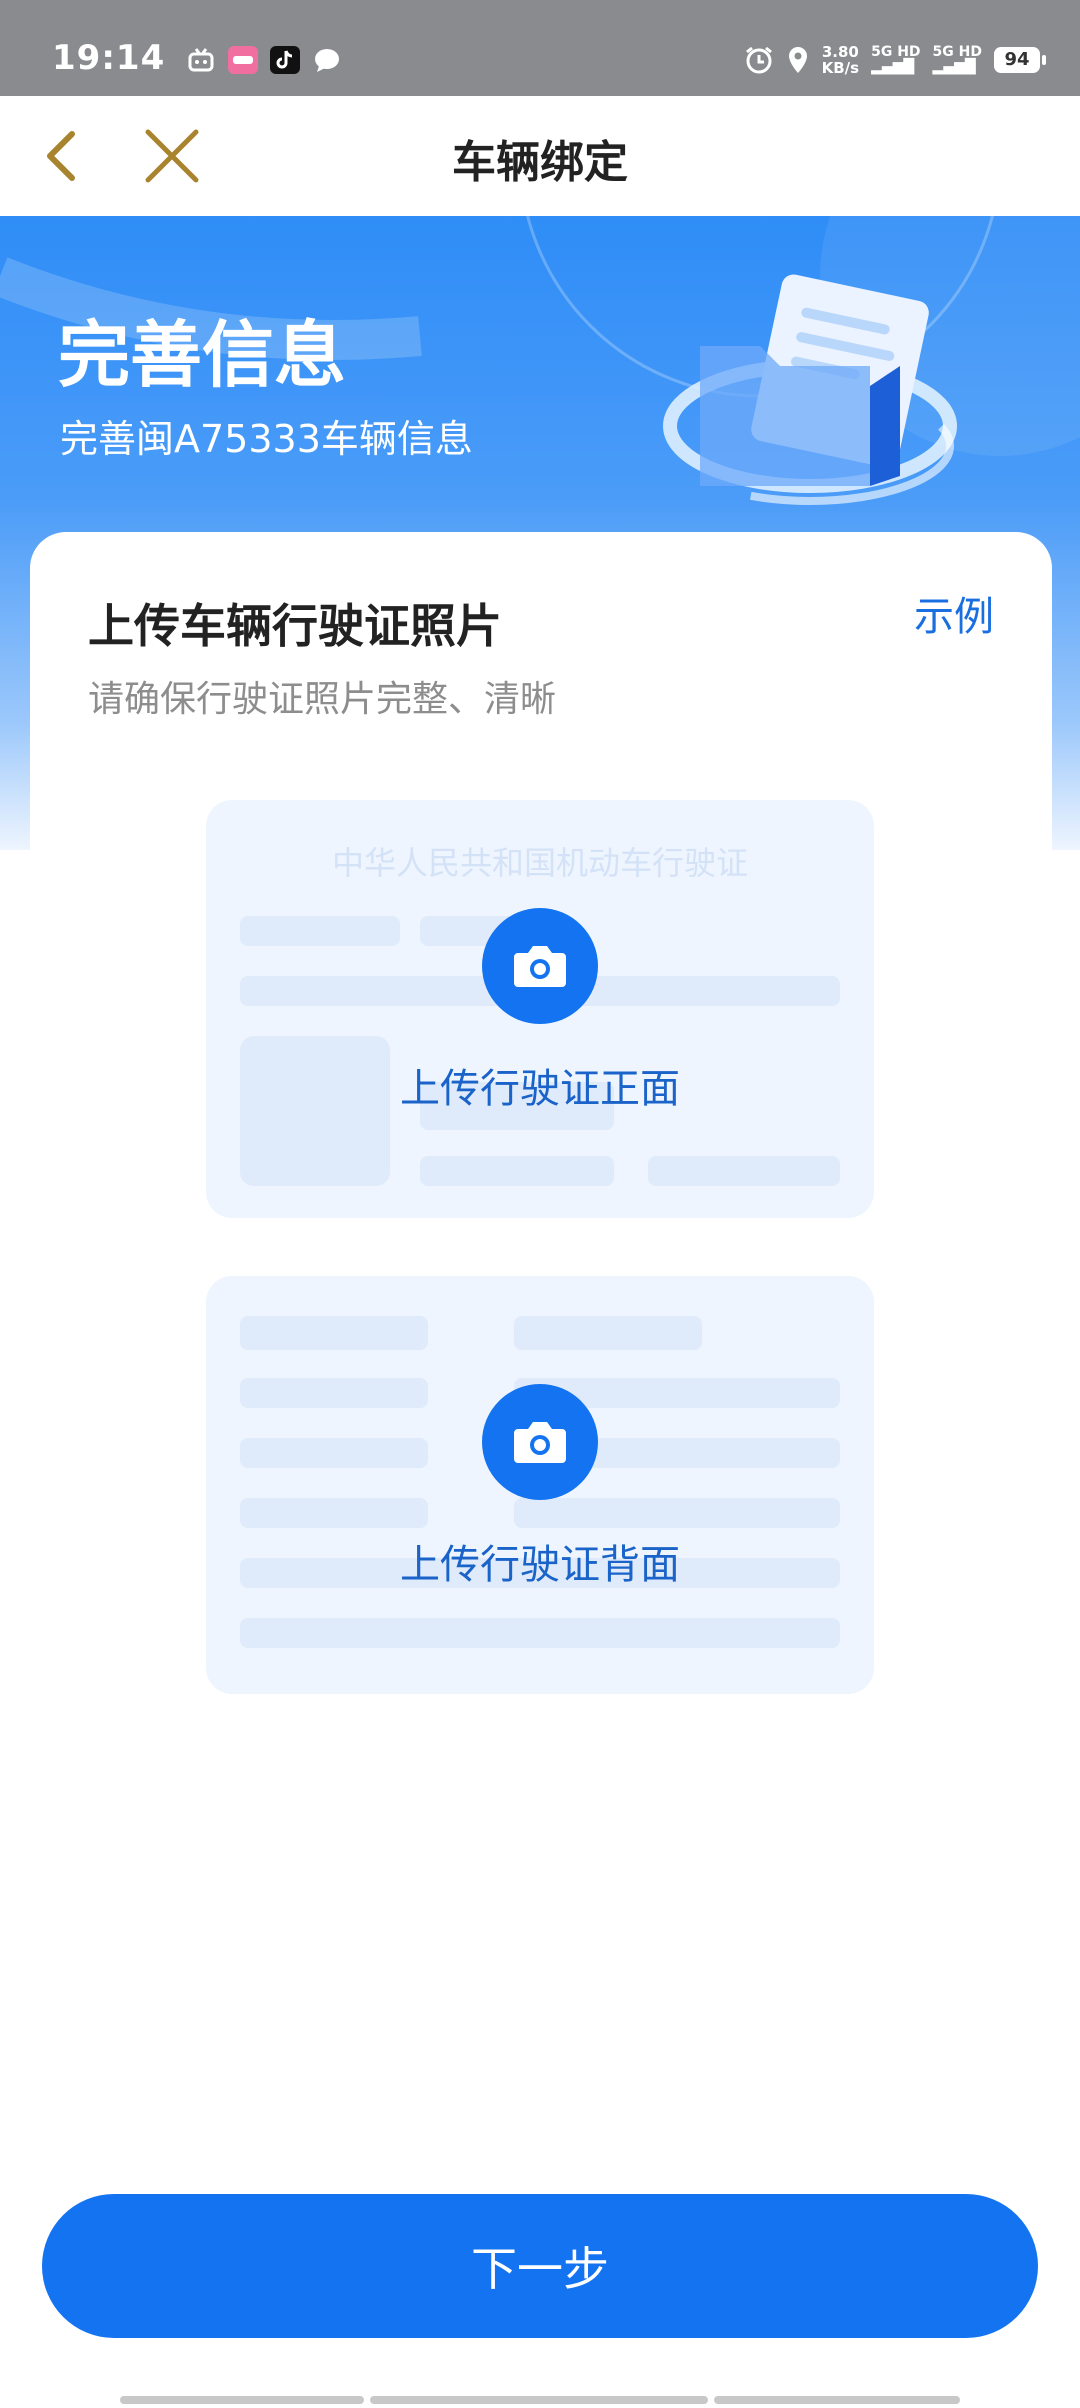 The image size is (1080, 2408). What do you see at coordinates (109, 58) in the screenshot?
I see `status-time: 19:14` at bounding box center [109, 58].